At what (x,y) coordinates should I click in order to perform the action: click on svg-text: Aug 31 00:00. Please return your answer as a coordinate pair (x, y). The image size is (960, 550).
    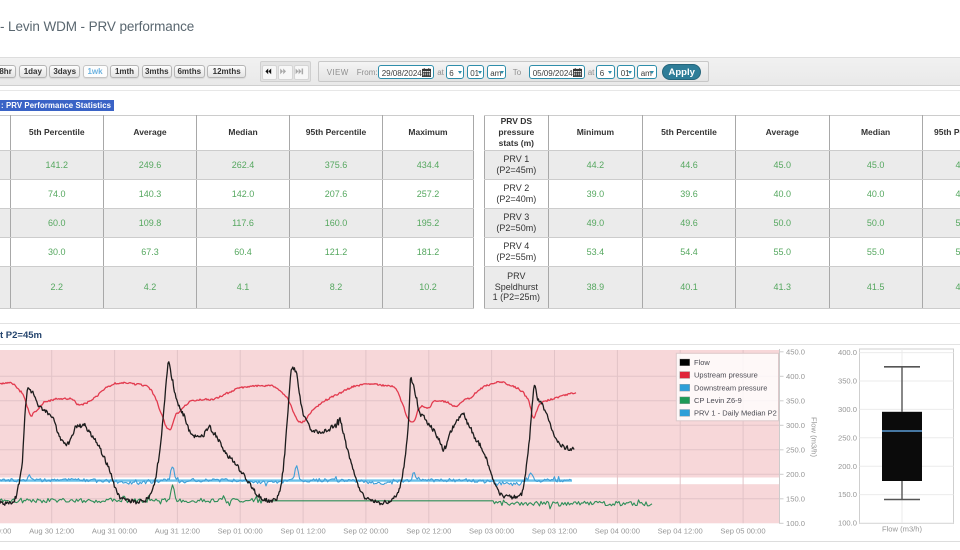
    Looking at the image, I should click on (114, 531).